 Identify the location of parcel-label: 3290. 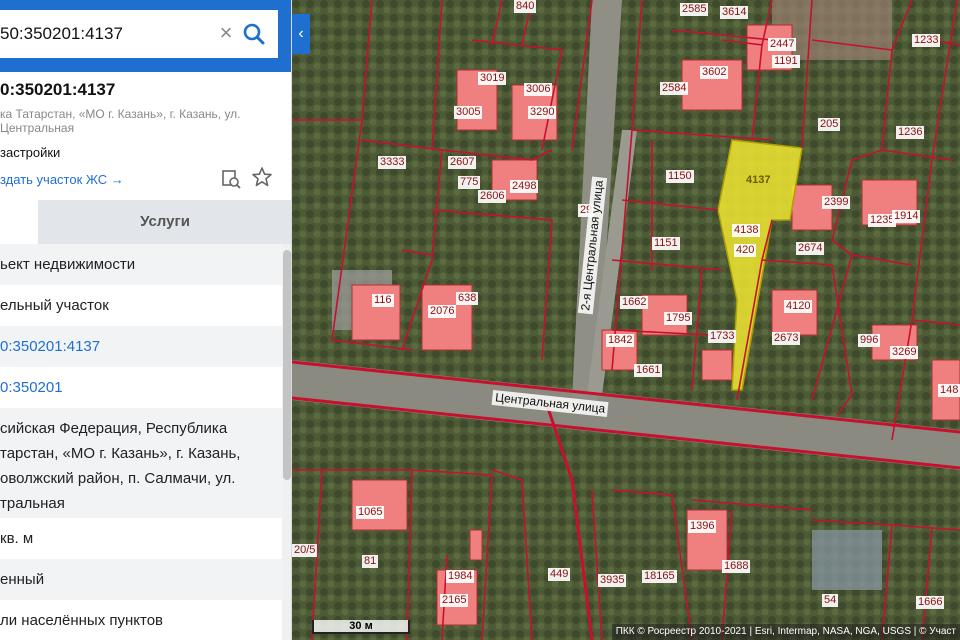
(542, 112).